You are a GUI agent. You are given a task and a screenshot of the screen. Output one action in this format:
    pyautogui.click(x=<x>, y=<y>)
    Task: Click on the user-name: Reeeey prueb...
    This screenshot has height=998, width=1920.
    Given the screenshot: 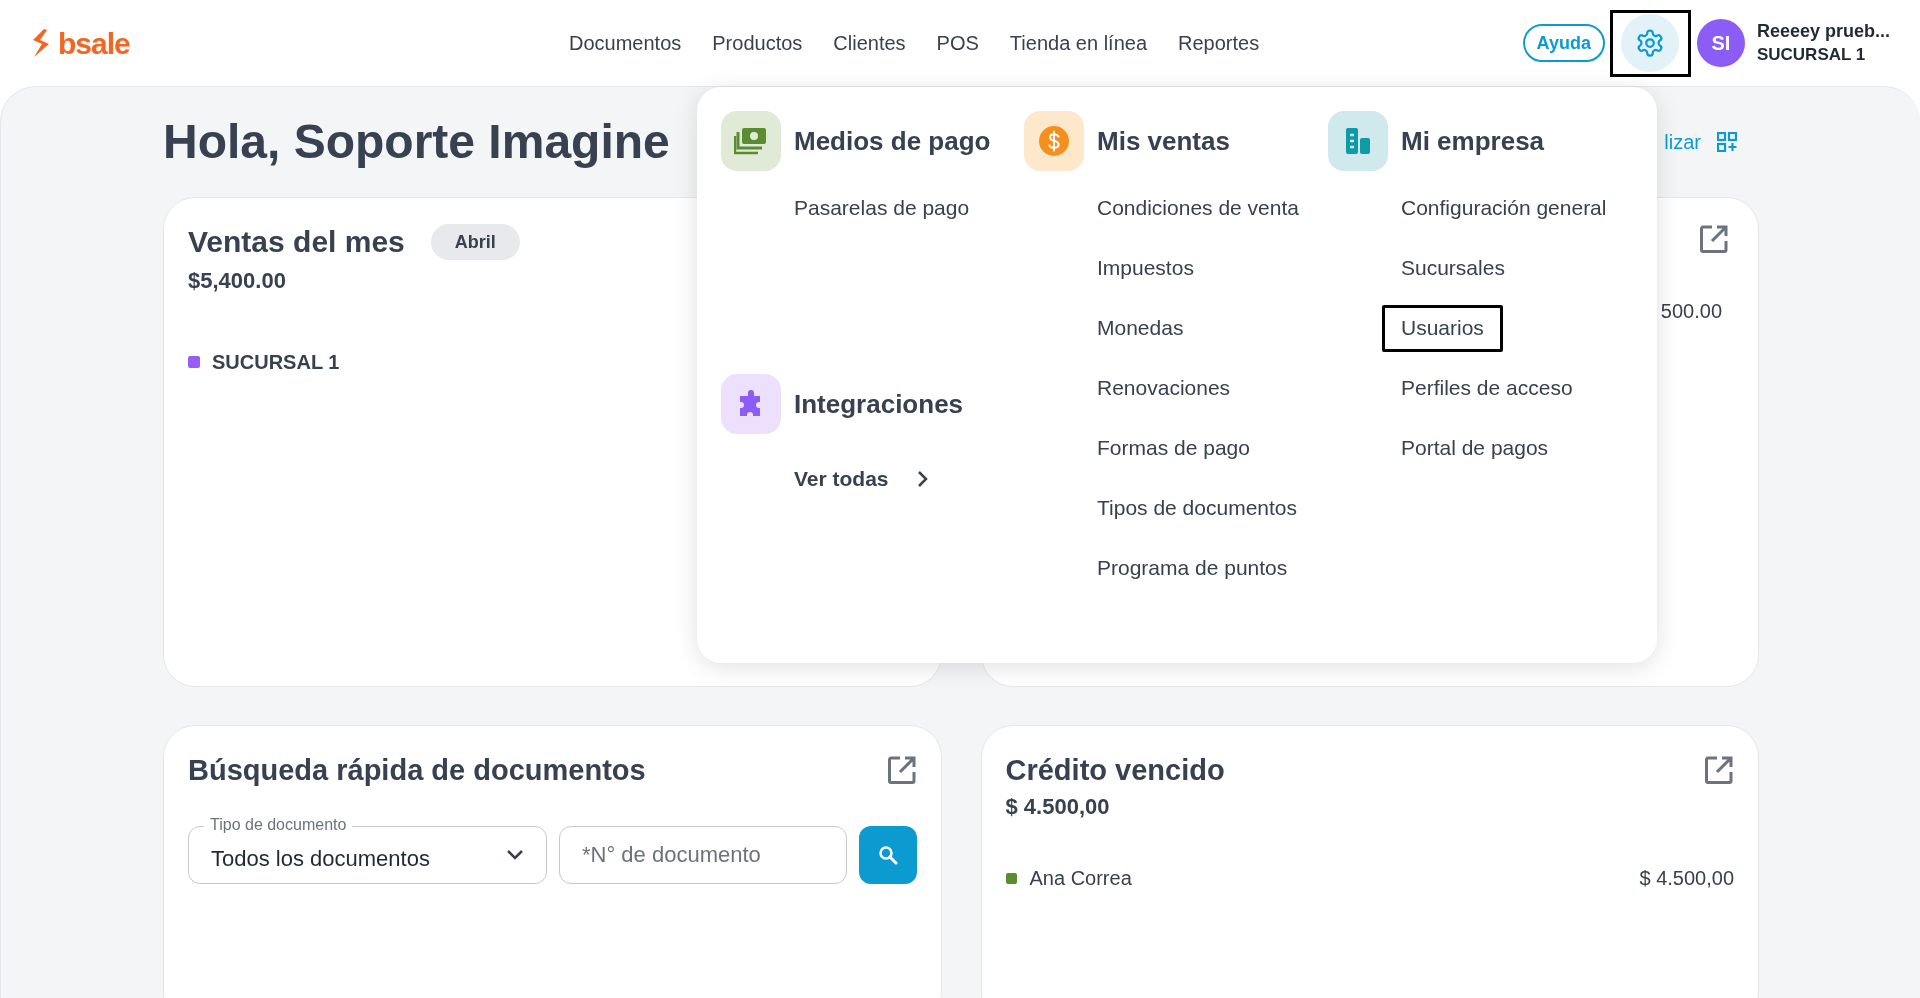 What is the action you would take?
    pyautogui.click(x=1823, y=31)
    